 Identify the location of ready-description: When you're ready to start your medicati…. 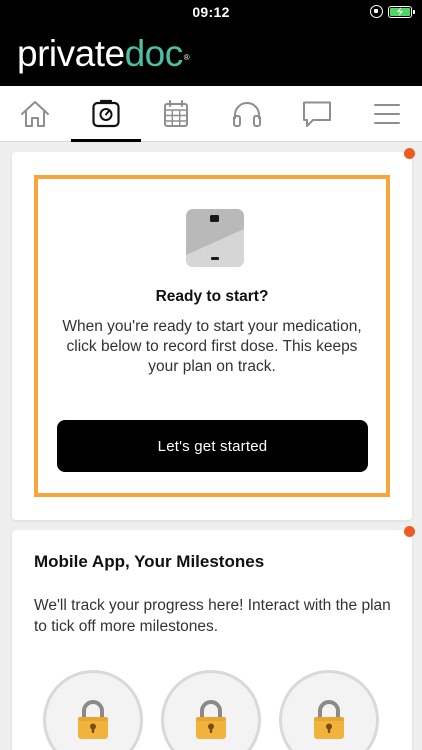
(212, 346).